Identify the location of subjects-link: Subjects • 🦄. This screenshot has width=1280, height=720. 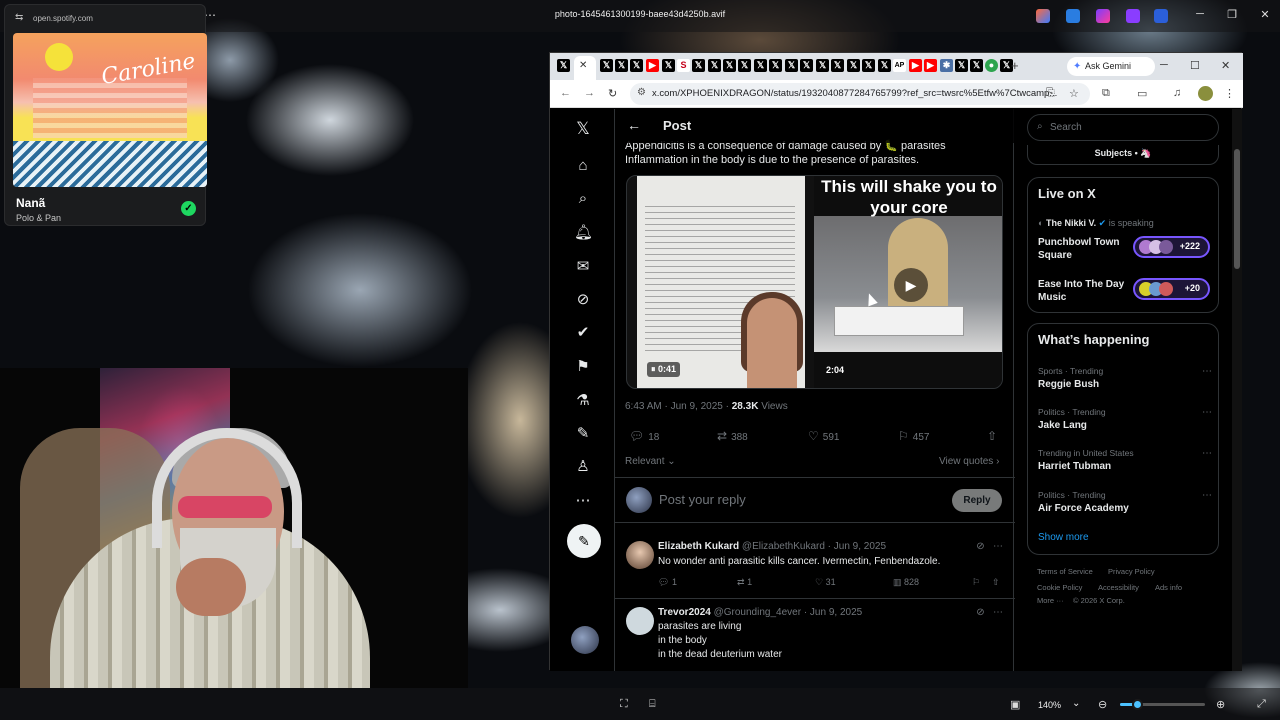
(1123, 155).